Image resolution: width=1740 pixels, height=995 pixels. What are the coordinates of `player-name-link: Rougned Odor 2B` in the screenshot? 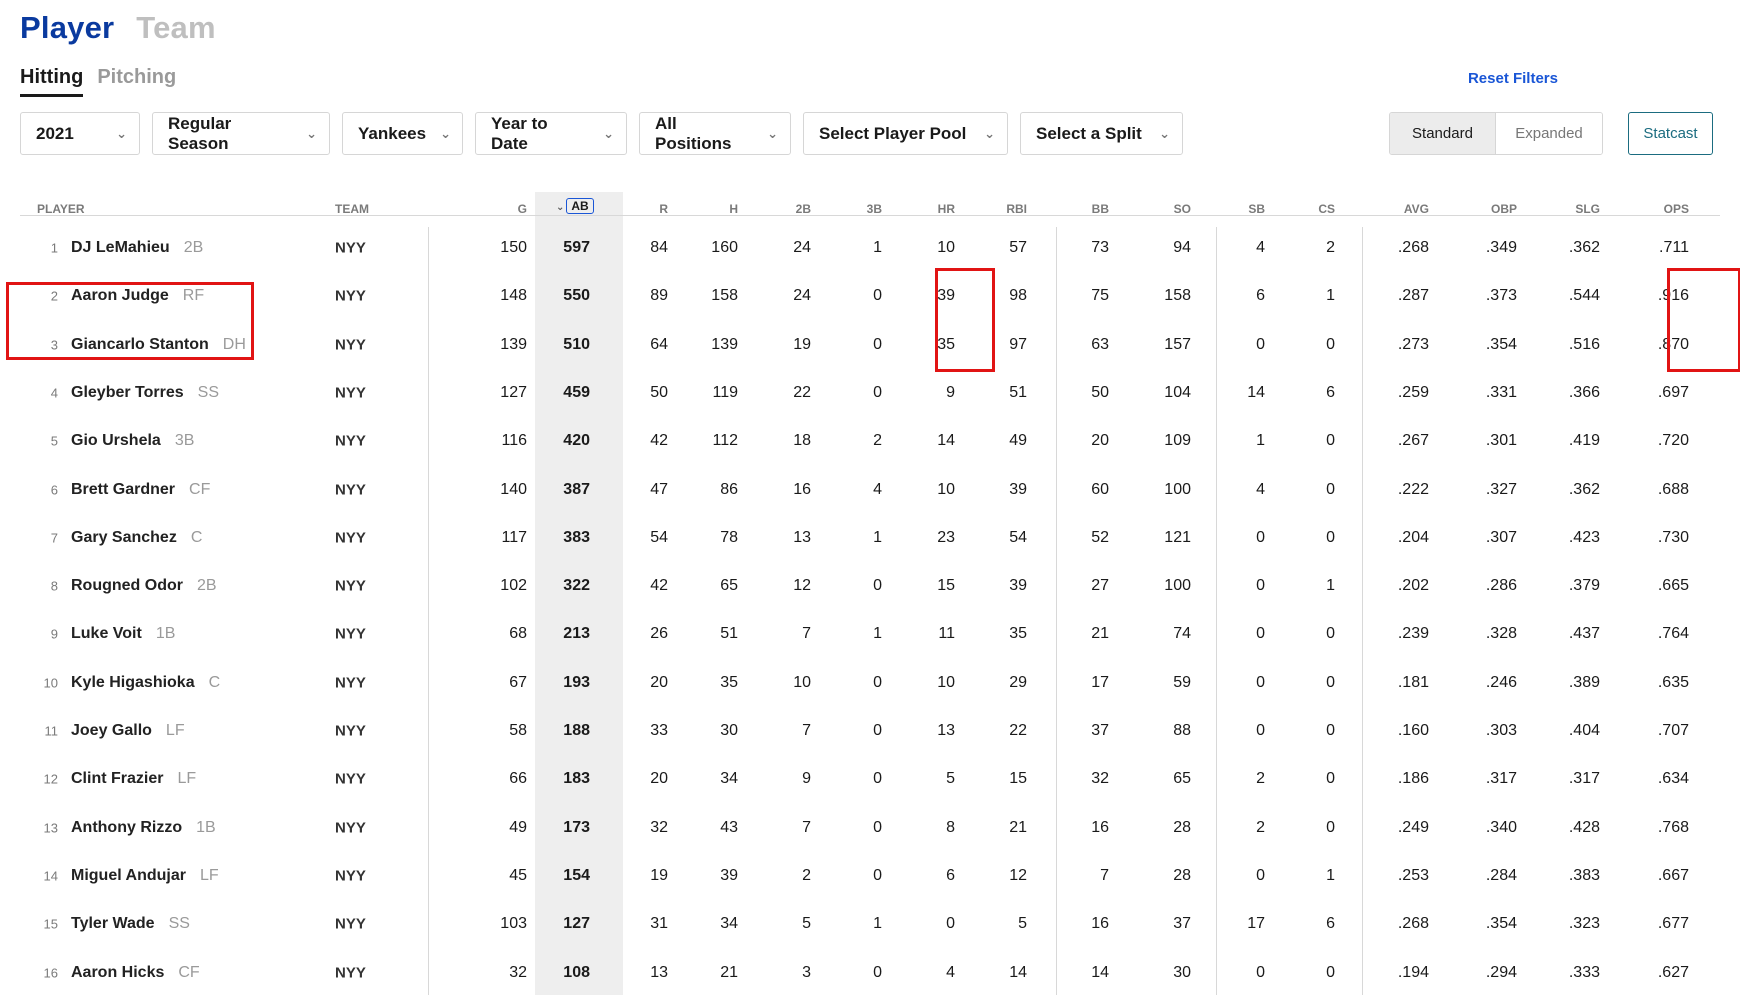 It's located at (144, 586).